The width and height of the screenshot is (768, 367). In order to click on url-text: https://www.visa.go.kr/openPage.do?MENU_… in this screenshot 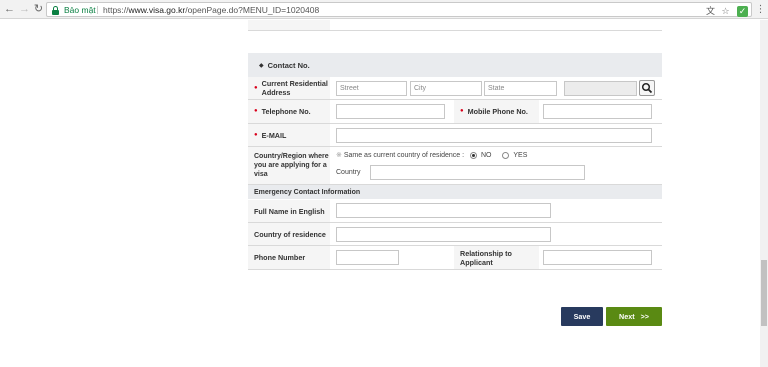, I will do `click(211, 10)`.